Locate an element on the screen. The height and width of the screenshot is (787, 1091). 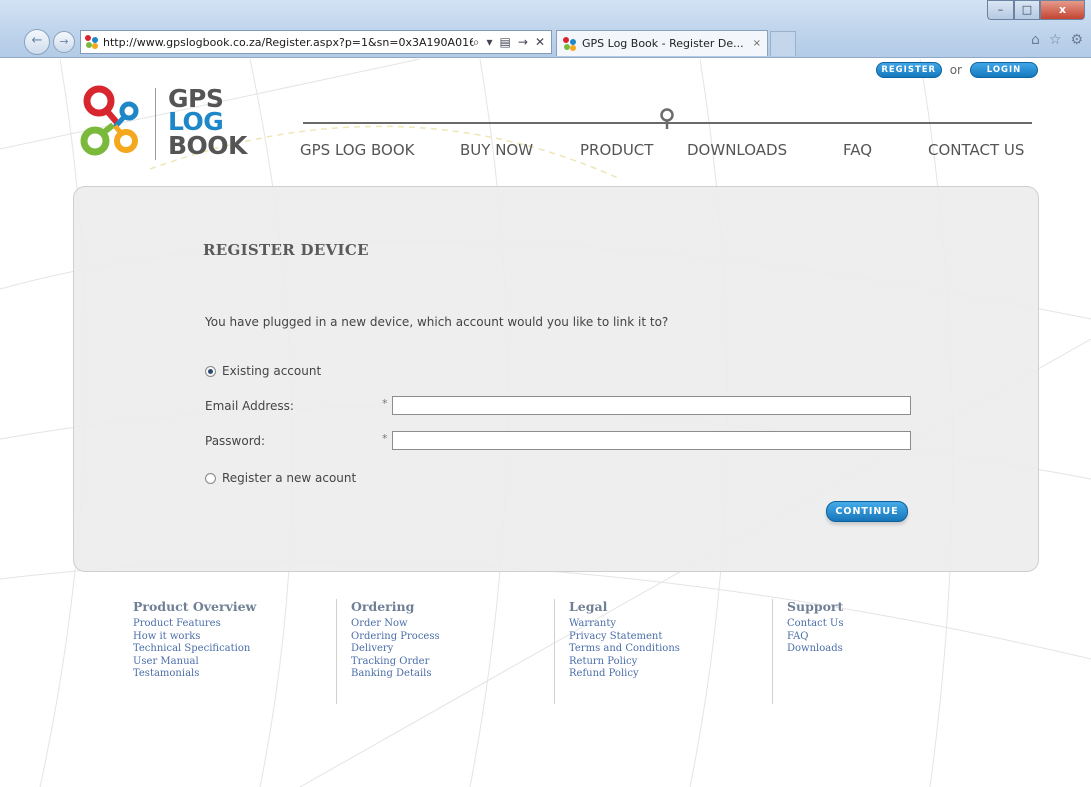
footer-link-return-policy: Return Policy is located at coordinates (669, 662).